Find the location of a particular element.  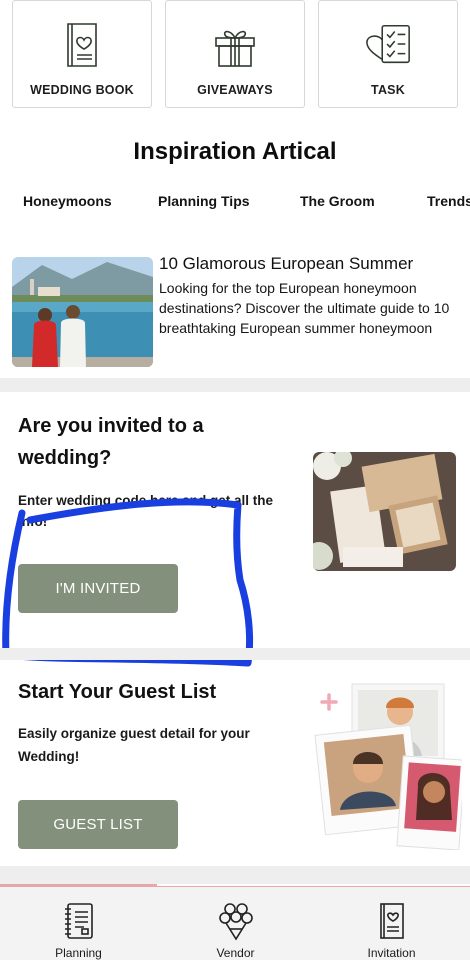

guest-photos-illustration is located at coordinates (389, 765).